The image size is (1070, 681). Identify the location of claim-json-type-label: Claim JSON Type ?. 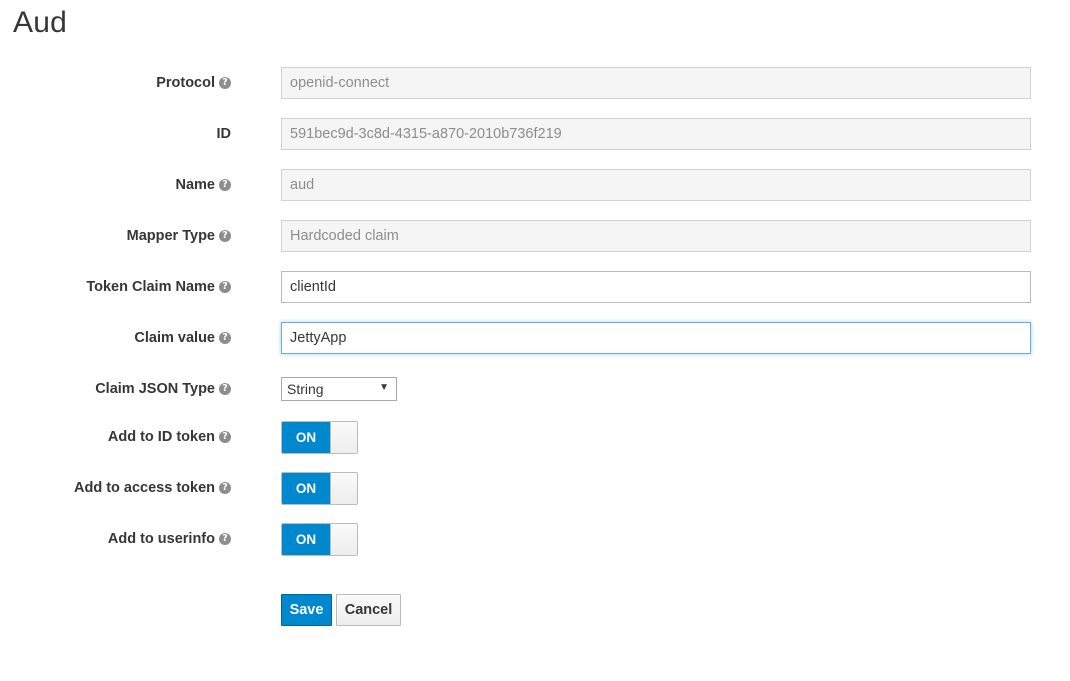
(163, 389).